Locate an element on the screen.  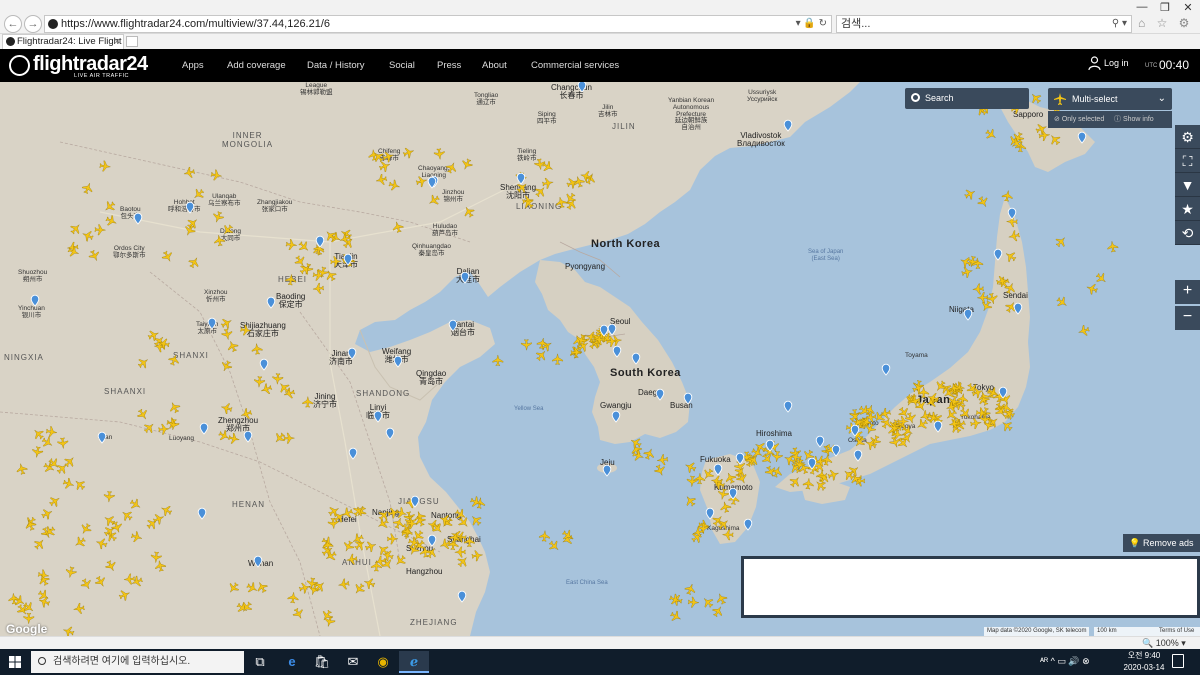
city-hefei: Hefei is located at coordinates (347, 519).